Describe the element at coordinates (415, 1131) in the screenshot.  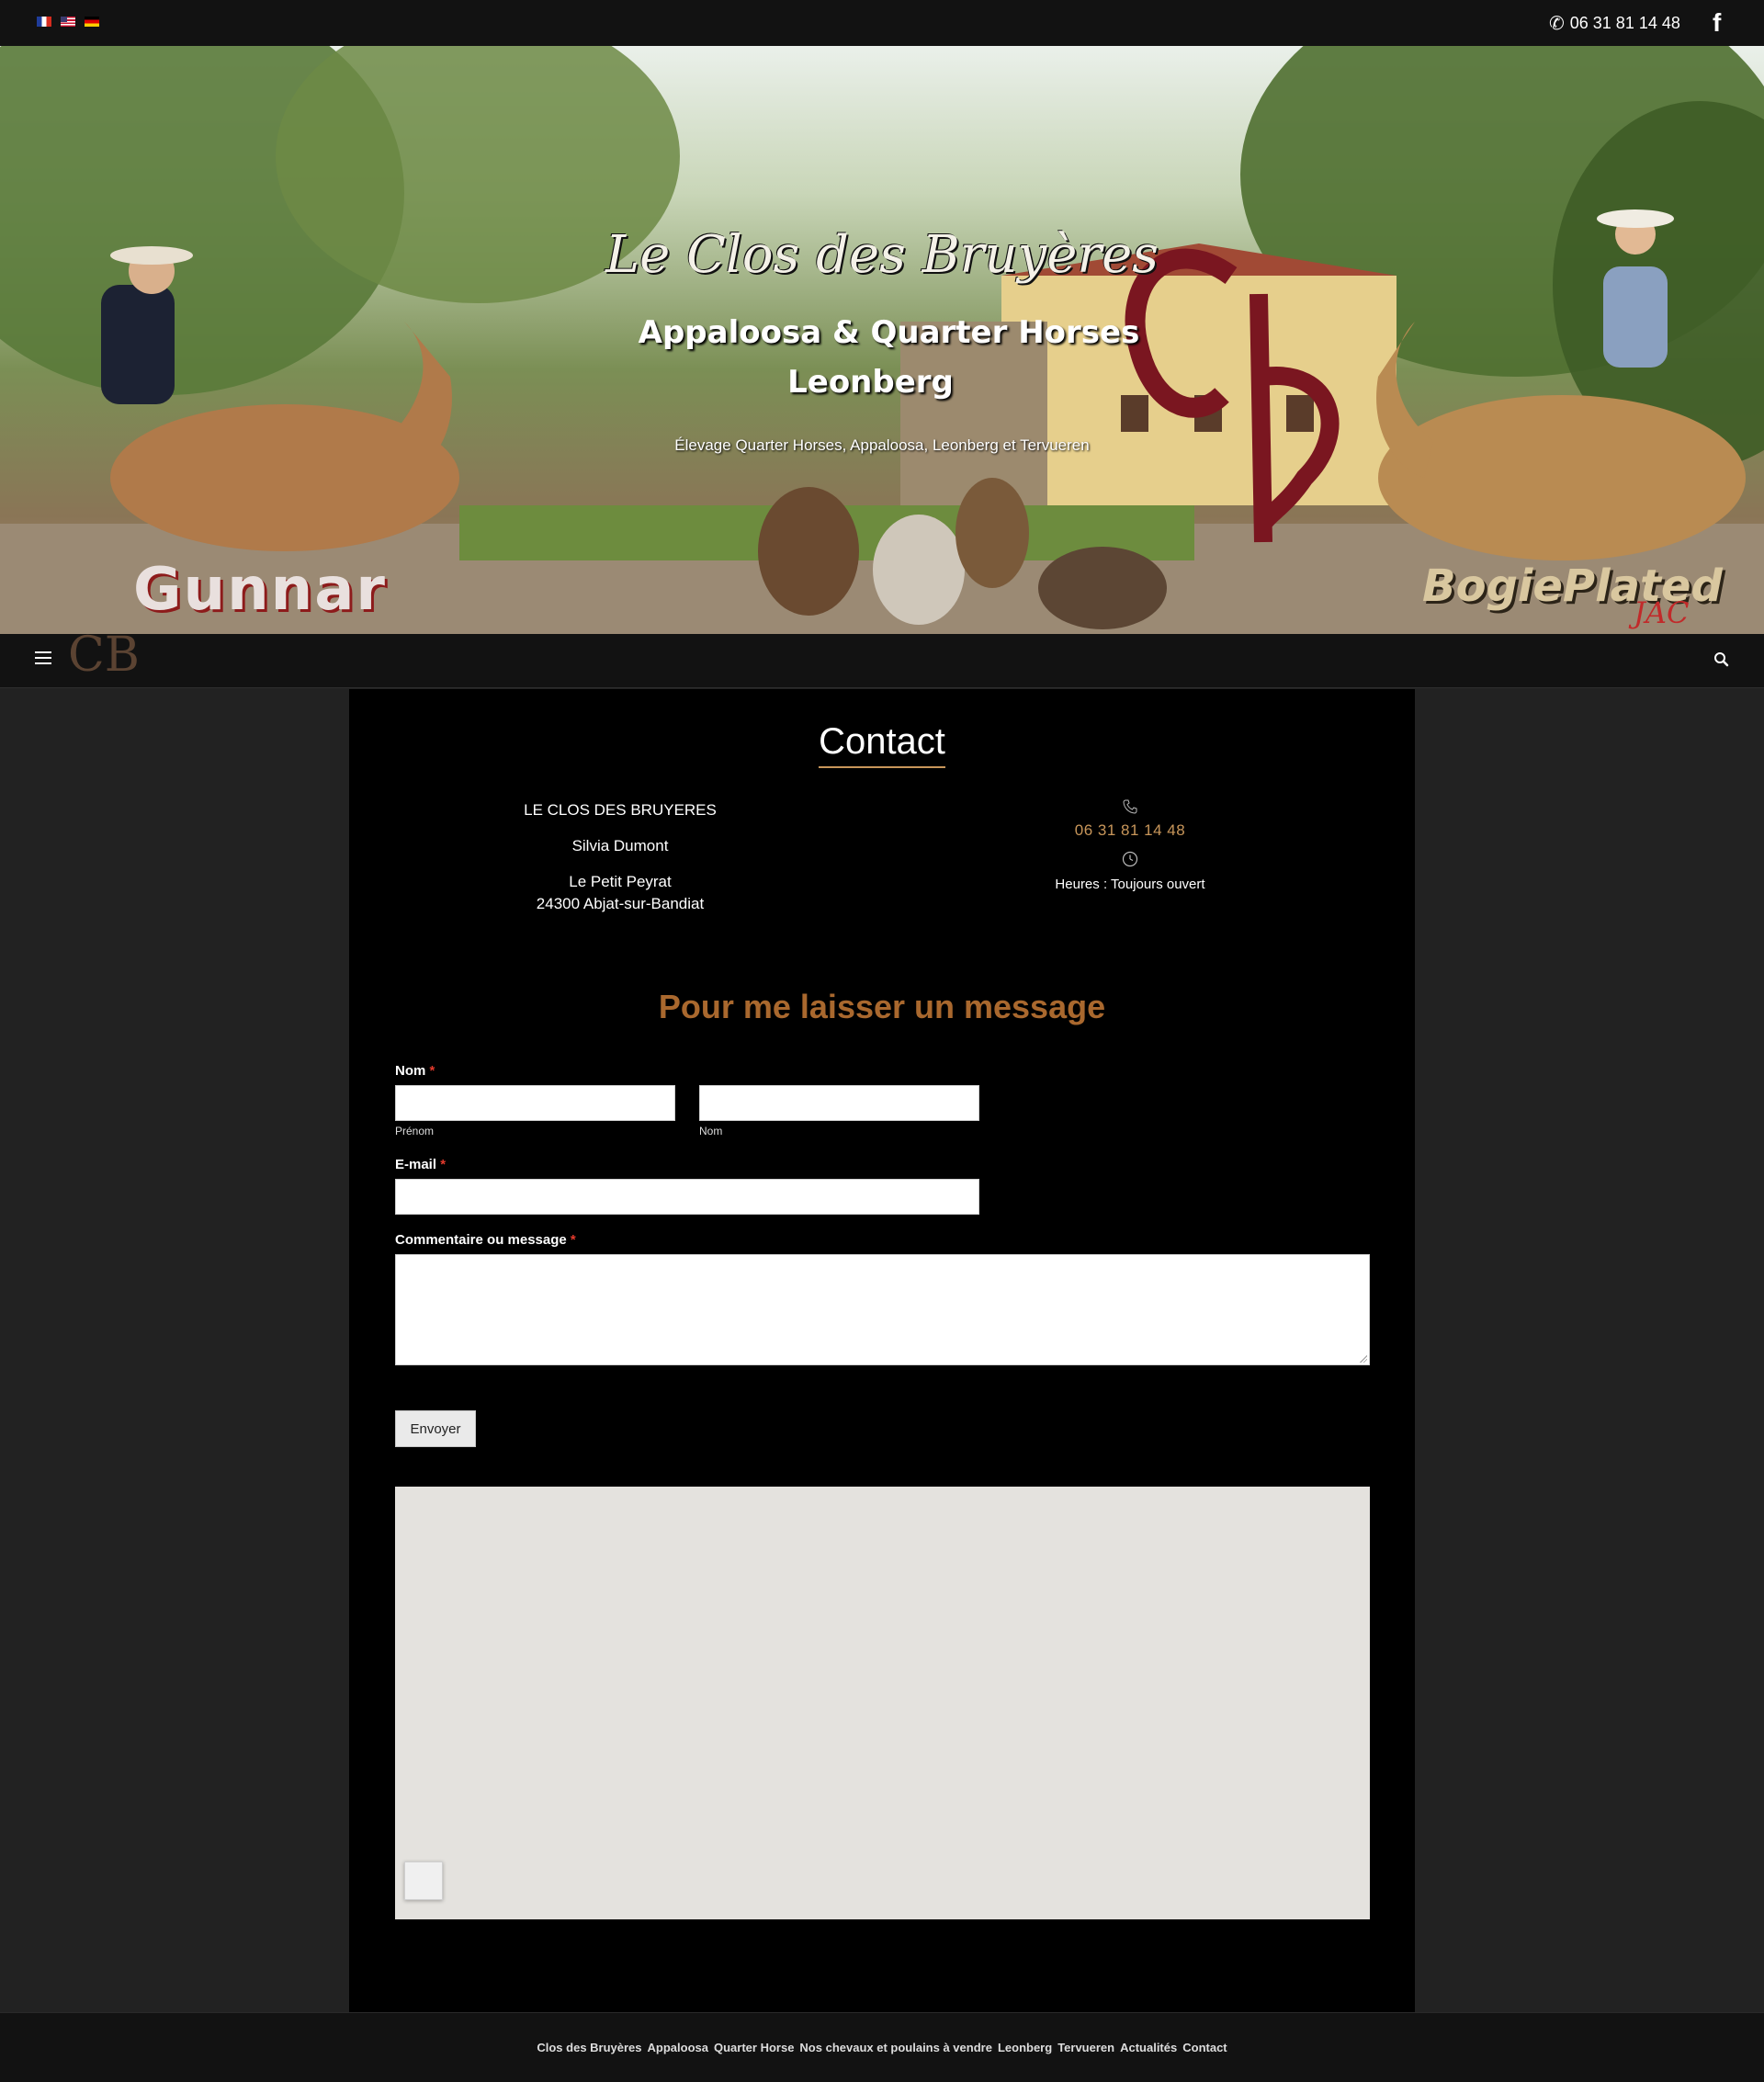
I see `first-name-sublabel: Prénom` at that location.